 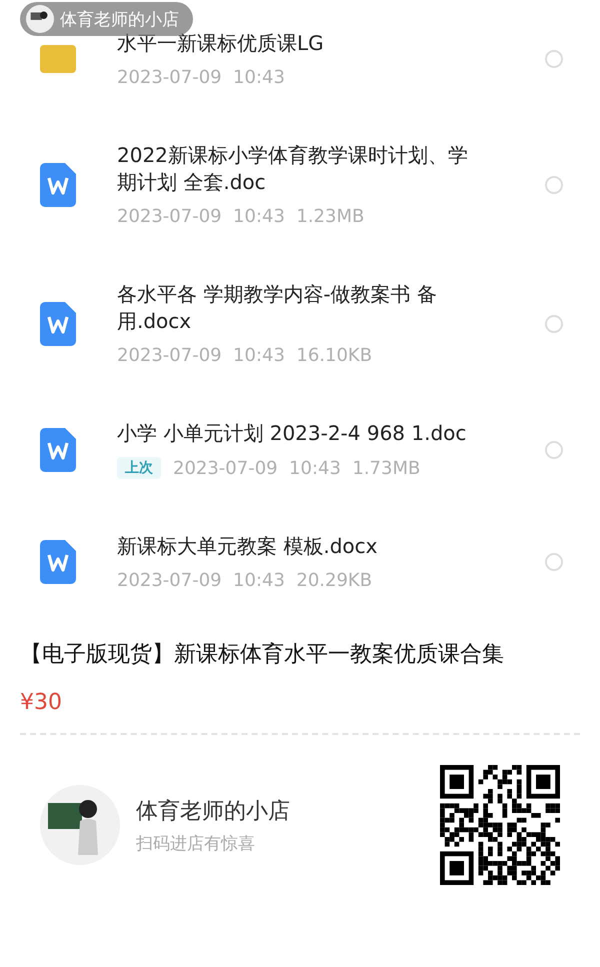 I want to click on recent-tag: 上次, so click(x=139, y=468).